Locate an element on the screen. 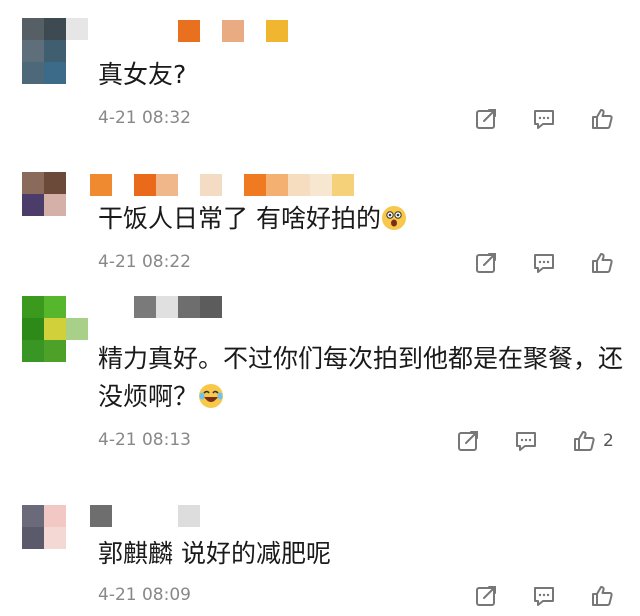  comment-time: 4-21 08:32 is located at coordinates (144, 118).